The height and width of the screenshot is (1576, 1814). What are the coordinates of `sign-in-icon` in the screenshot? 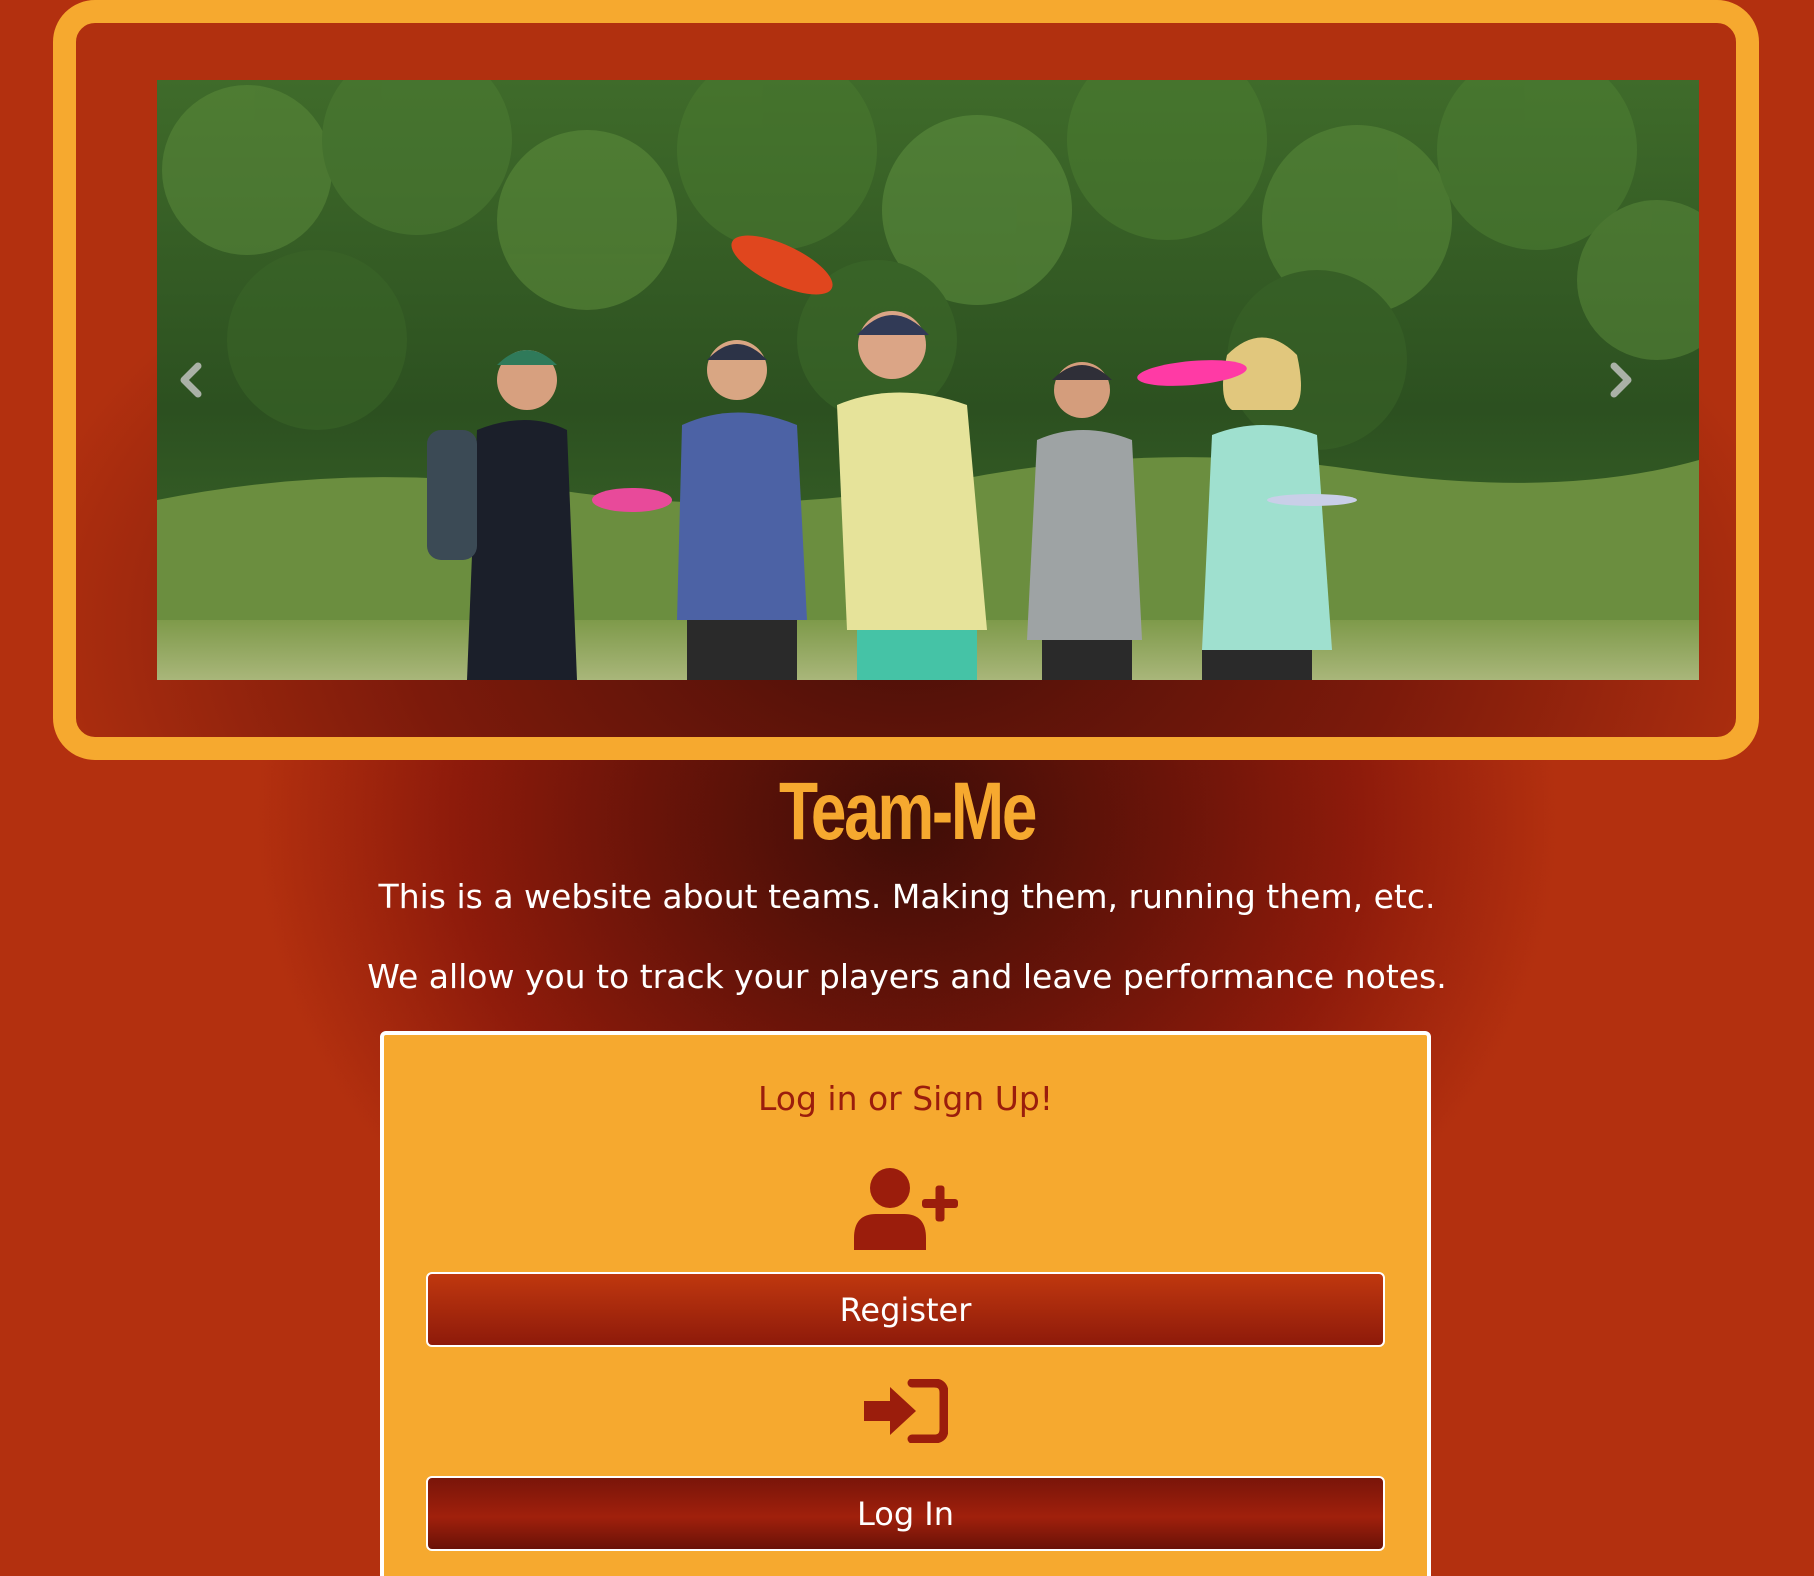 It's located at (905, 1411).